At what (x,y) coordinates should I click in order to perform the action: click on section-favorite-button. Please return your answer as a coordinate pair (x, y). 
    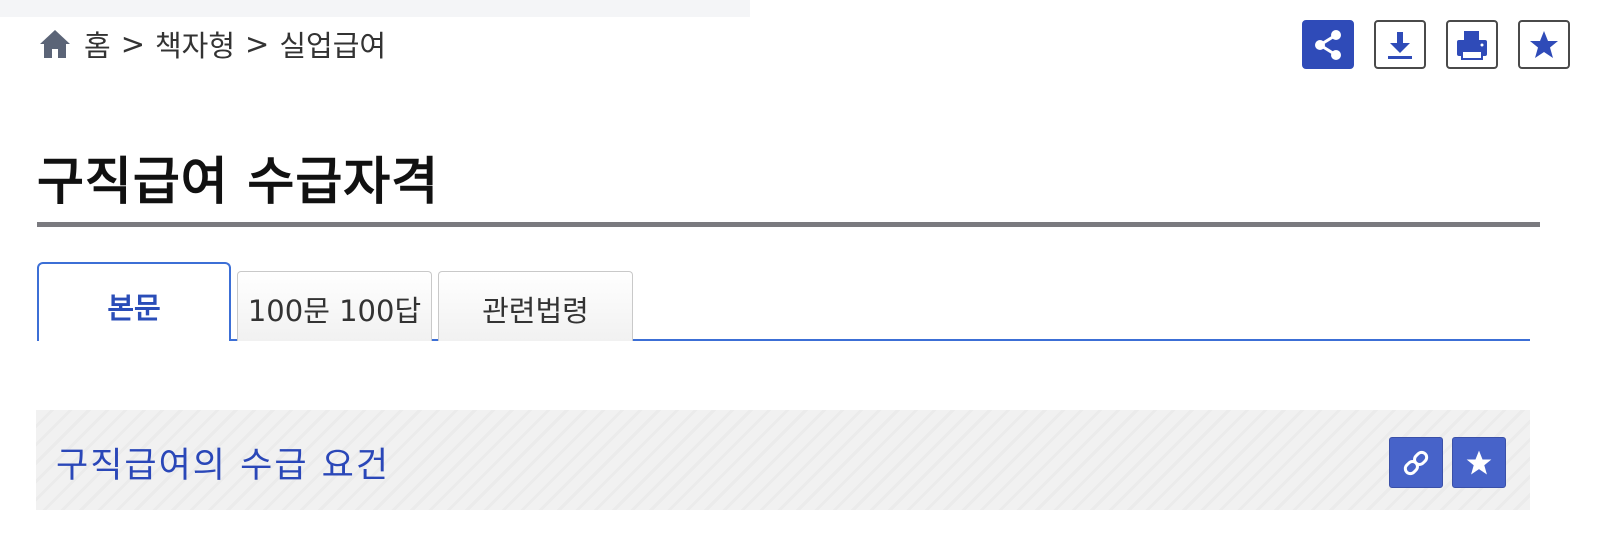
    Looking at the image, I should click on (1479, 462).